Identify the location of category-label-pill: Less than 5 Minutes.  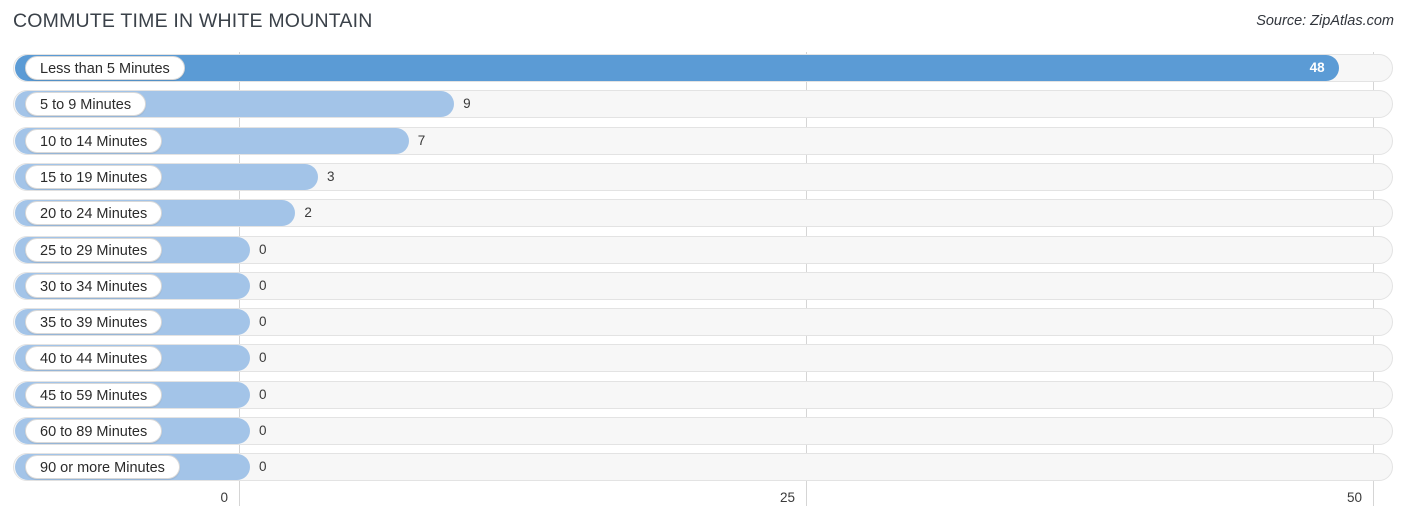
(105, 68).